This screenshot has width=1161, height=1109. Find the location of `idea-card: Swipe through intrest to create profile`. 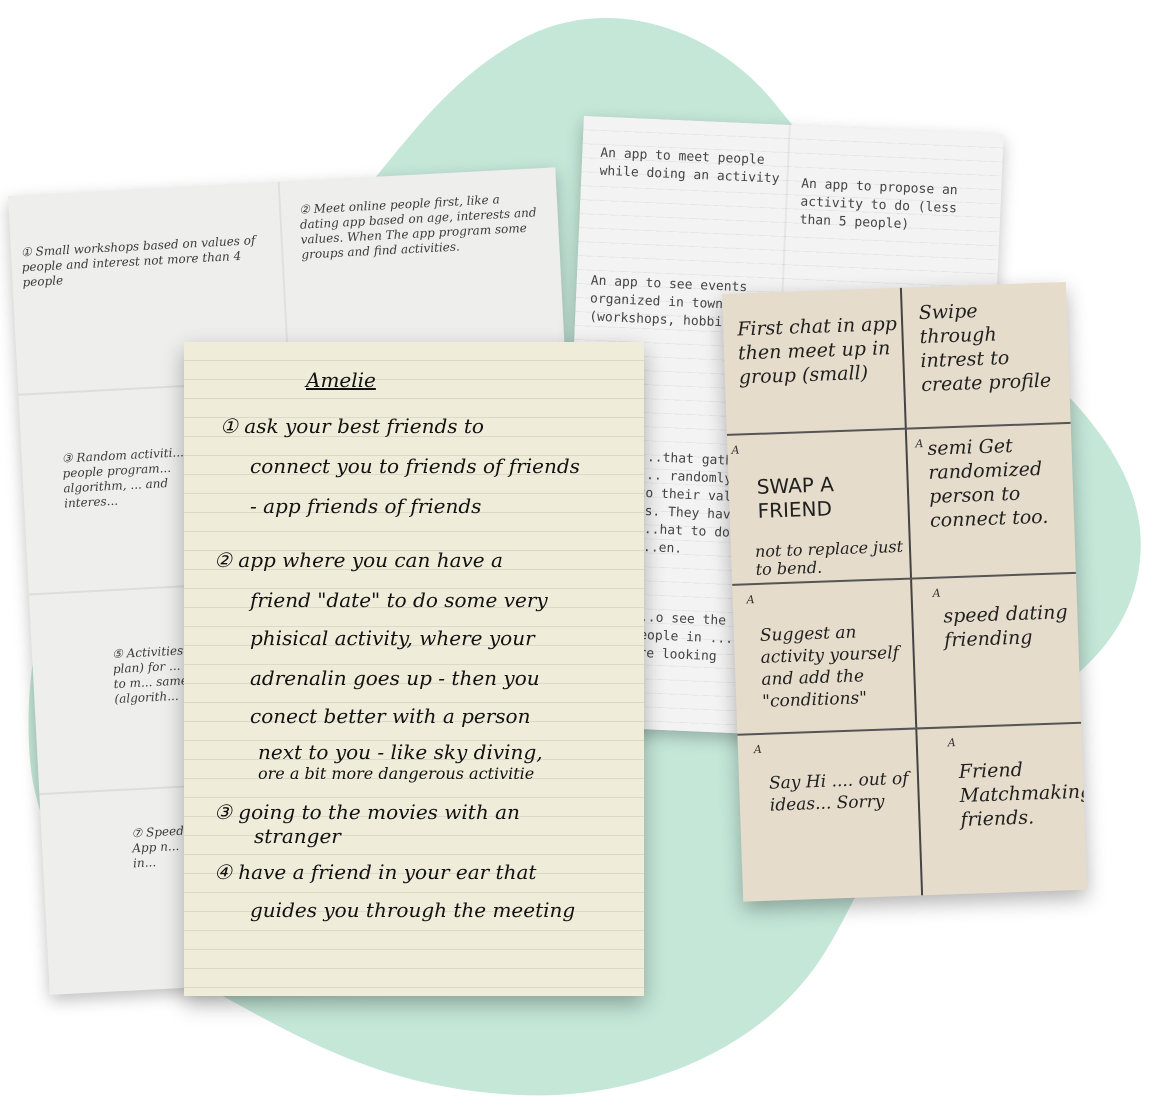

idea-card: Swipe through intrest to create profile is located at coordinates (985, 348).